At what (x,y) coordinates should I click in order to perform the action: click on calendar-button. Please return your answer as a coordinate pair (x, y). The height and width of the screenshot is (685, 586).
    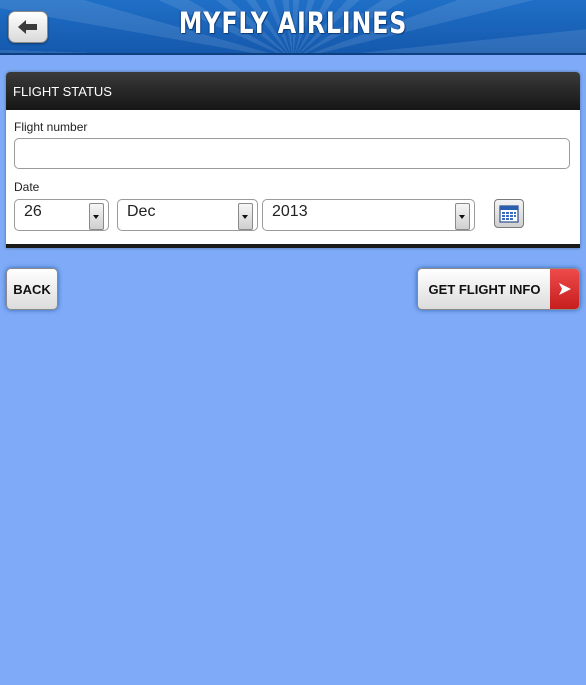
    Looking at the image, I should click on (509, 213).